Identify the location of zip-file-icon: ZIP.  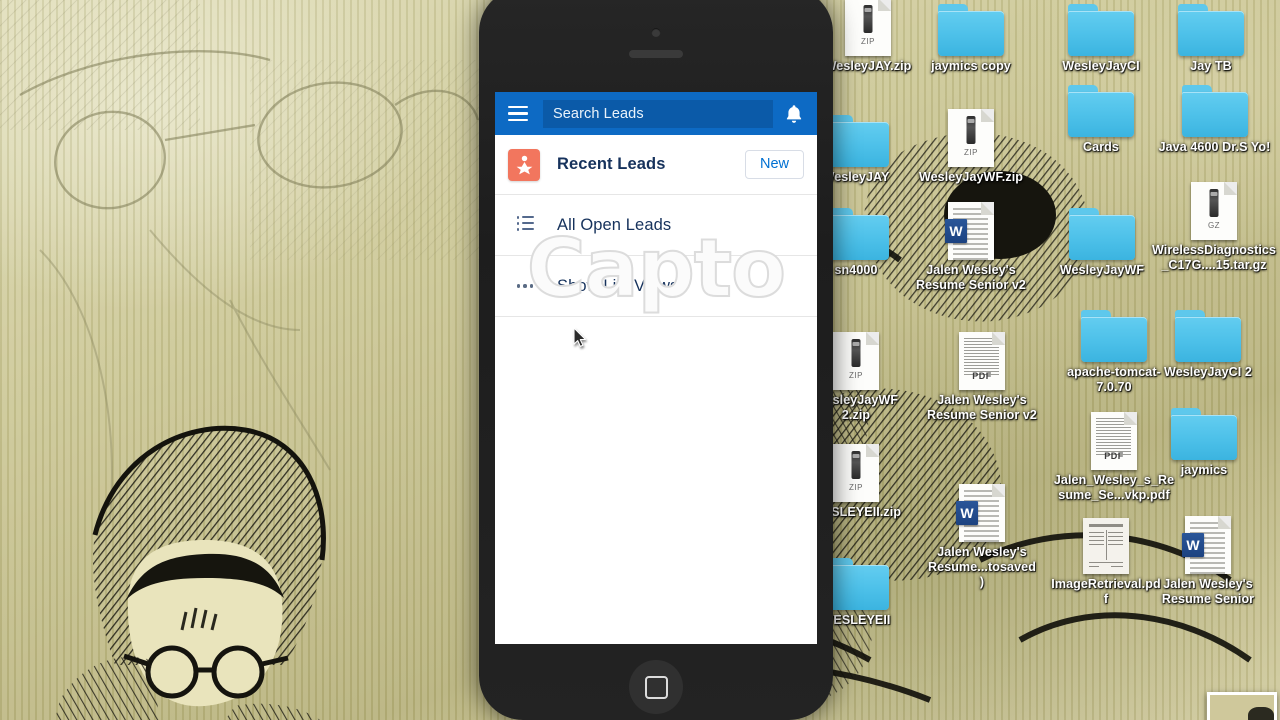
(971, 136).